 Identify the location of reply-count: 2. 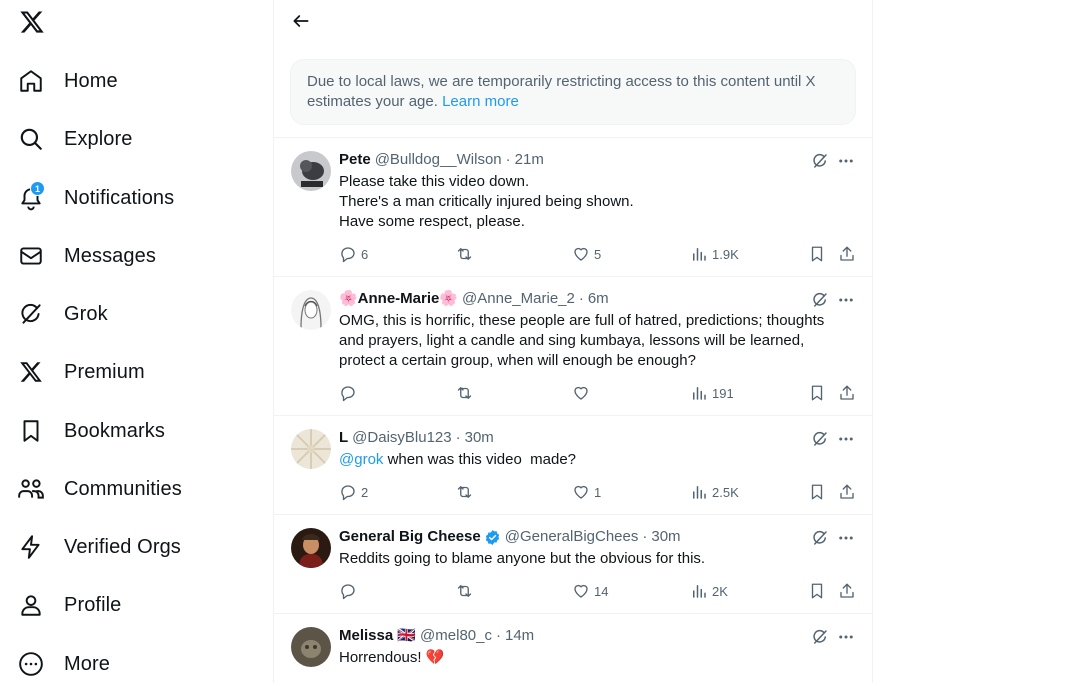
(365, 492).